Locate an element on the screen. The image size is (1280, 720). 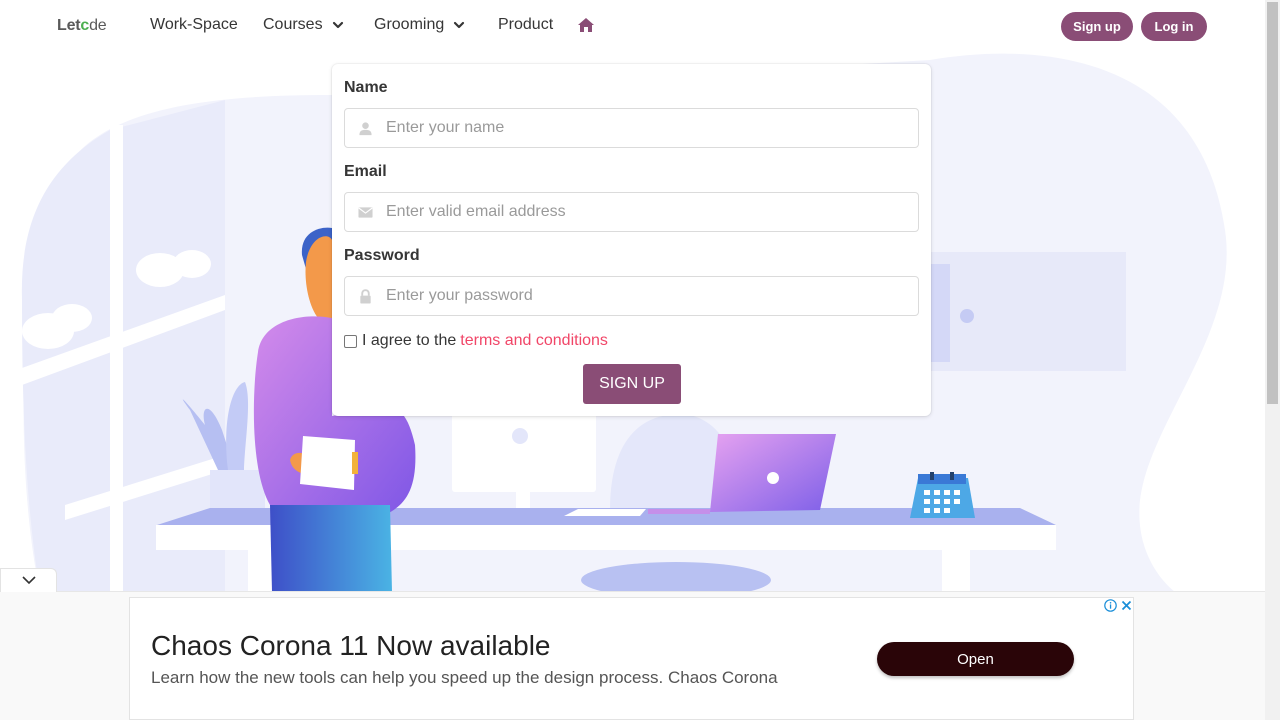
email-label: Email is located at coordinates (365, 171).